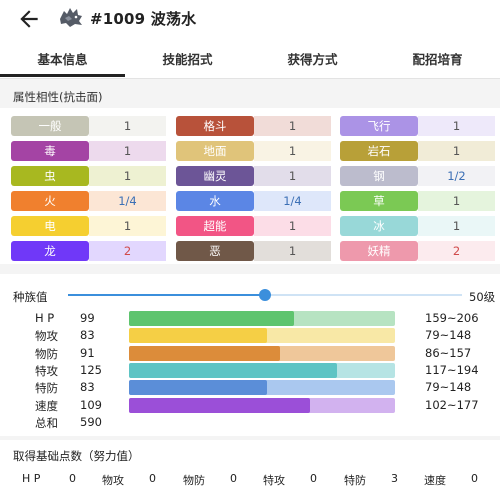  I want to click on type-cell: 火 1/4, so click(88, 201).